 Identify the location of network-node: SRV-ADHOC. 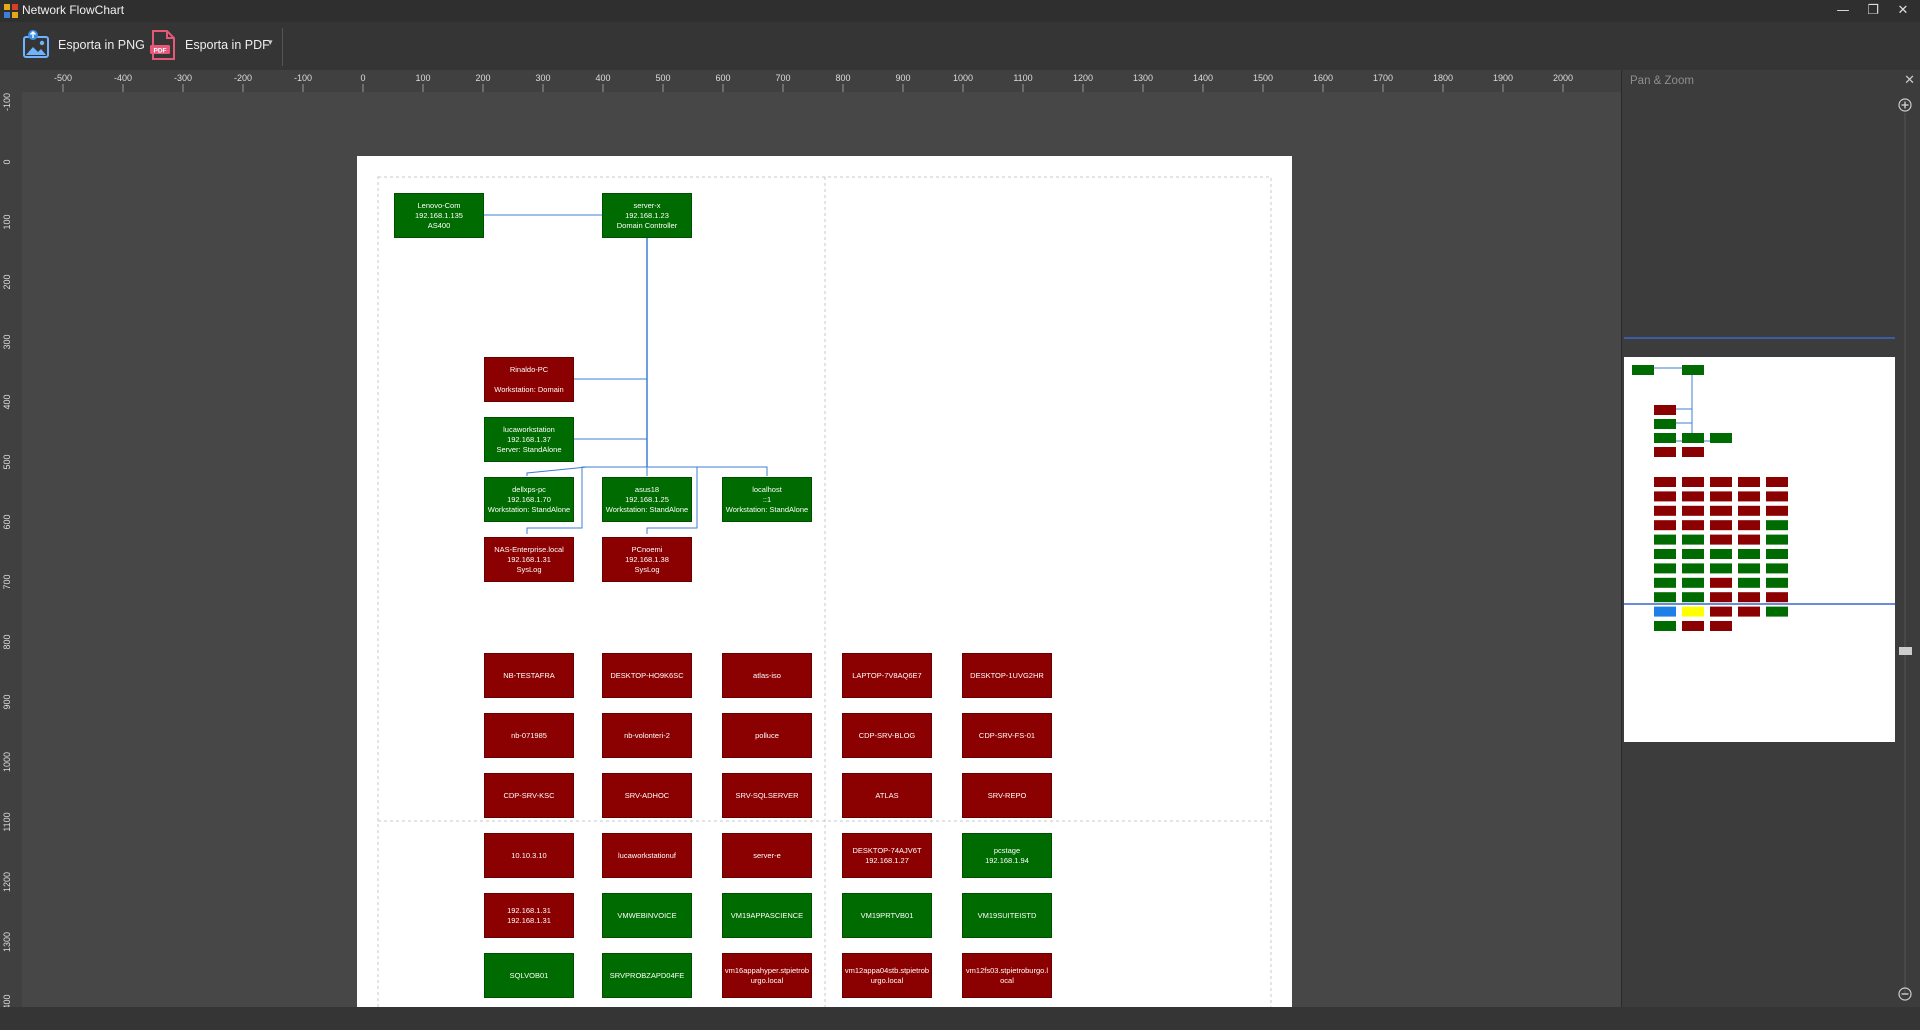
(647, 795).